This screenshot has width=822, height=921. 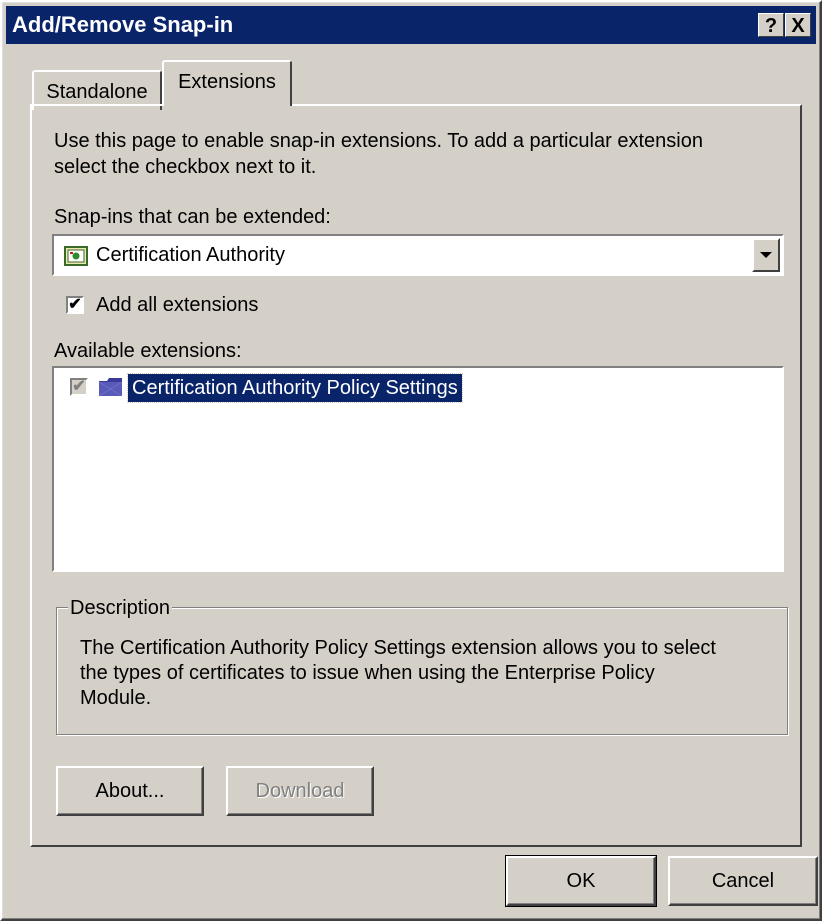 What do you see at coordinates (771, 25) in the screenshot?
I see `help-button: ?` at bounding box center [771, 25].